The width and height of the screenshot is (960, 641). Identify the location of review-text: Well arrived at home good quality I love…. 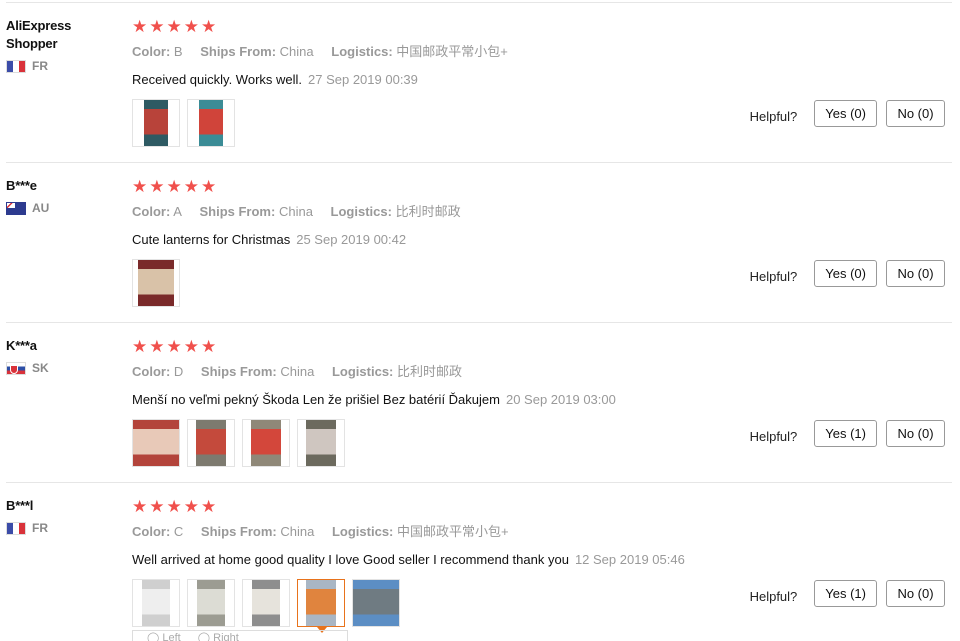
(350, 559).